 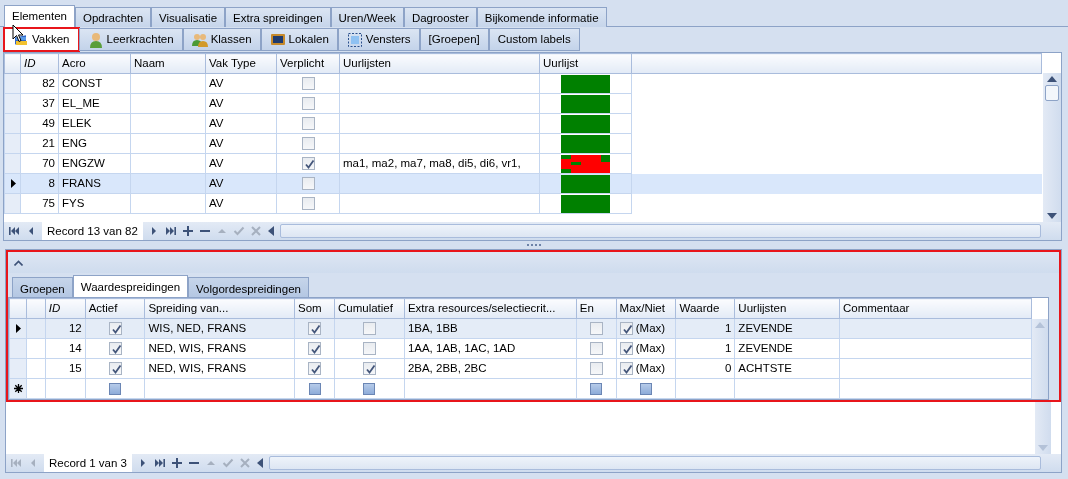 I want to click on asterisk-icon, so click(x=18, y=388).